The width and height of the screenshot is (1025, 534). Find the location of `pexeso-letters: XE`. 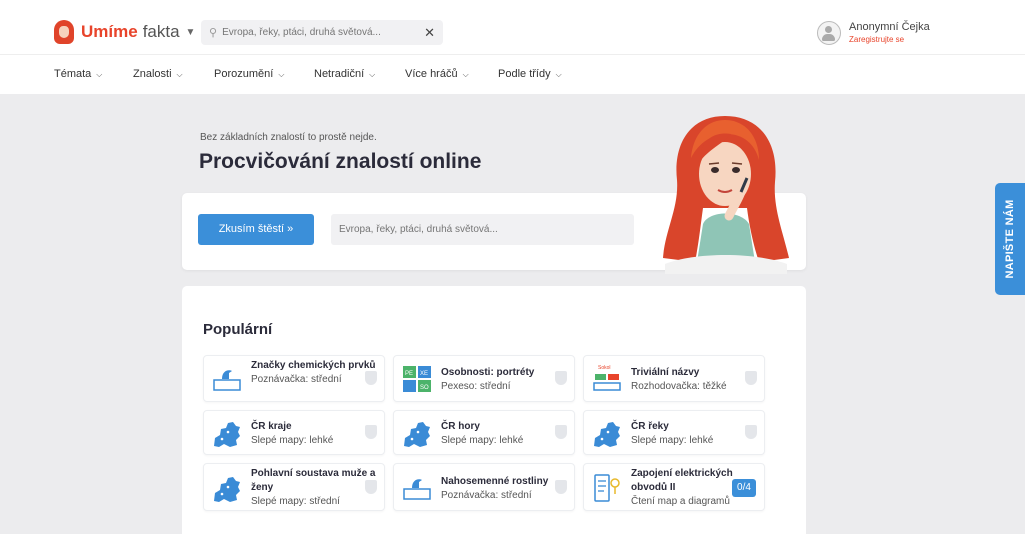

pexeso-letters: XE is located at coordinates (424, 374).